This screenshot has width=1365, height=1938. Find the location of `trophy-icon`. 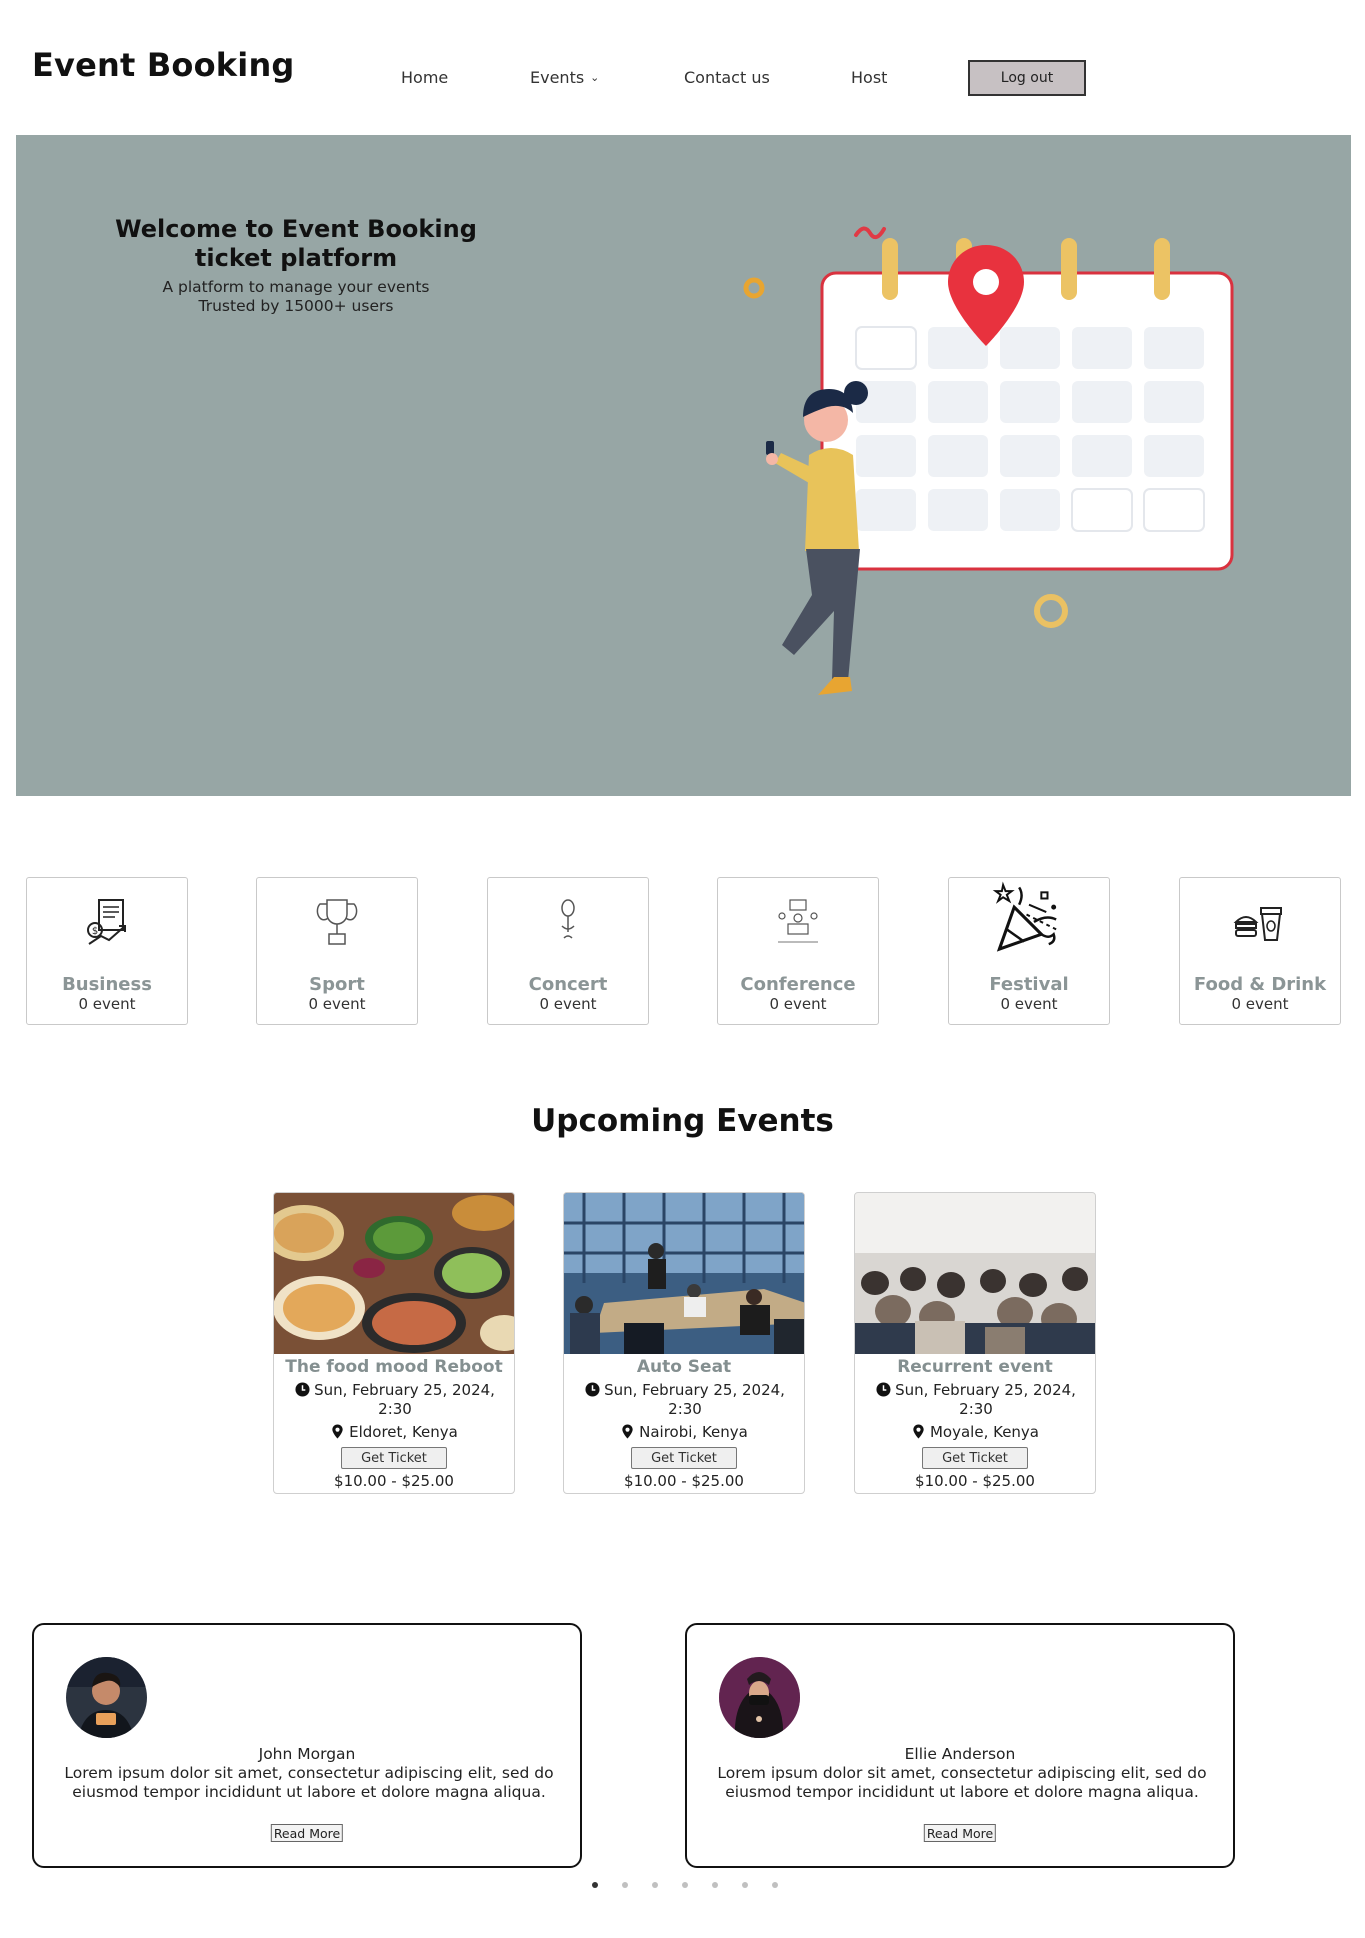

trophy-icon is located at coordinates (337, 922).